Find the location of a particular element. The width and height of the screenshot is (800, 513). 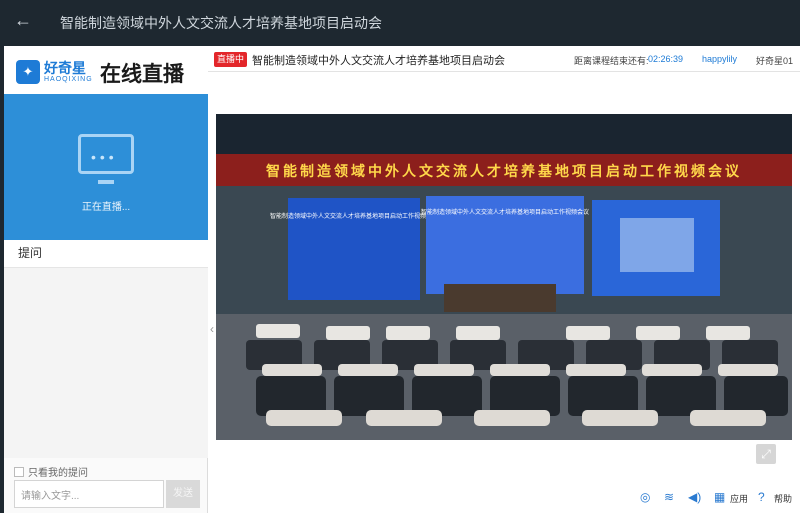

logo: ✦ 好奇星 HAOQIXING 在线直播 is located at coordinates (106, 70).